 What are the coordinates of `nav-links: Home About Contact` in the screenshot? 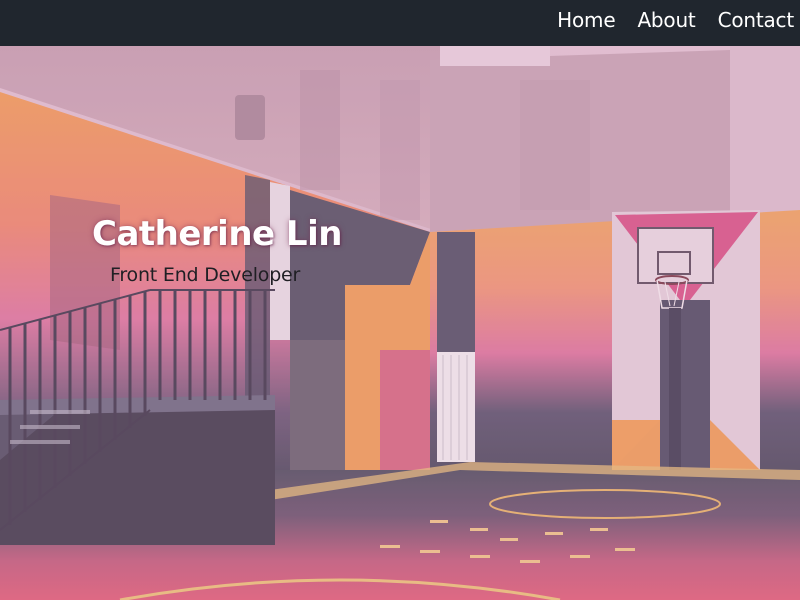 It's located at (675, 20).